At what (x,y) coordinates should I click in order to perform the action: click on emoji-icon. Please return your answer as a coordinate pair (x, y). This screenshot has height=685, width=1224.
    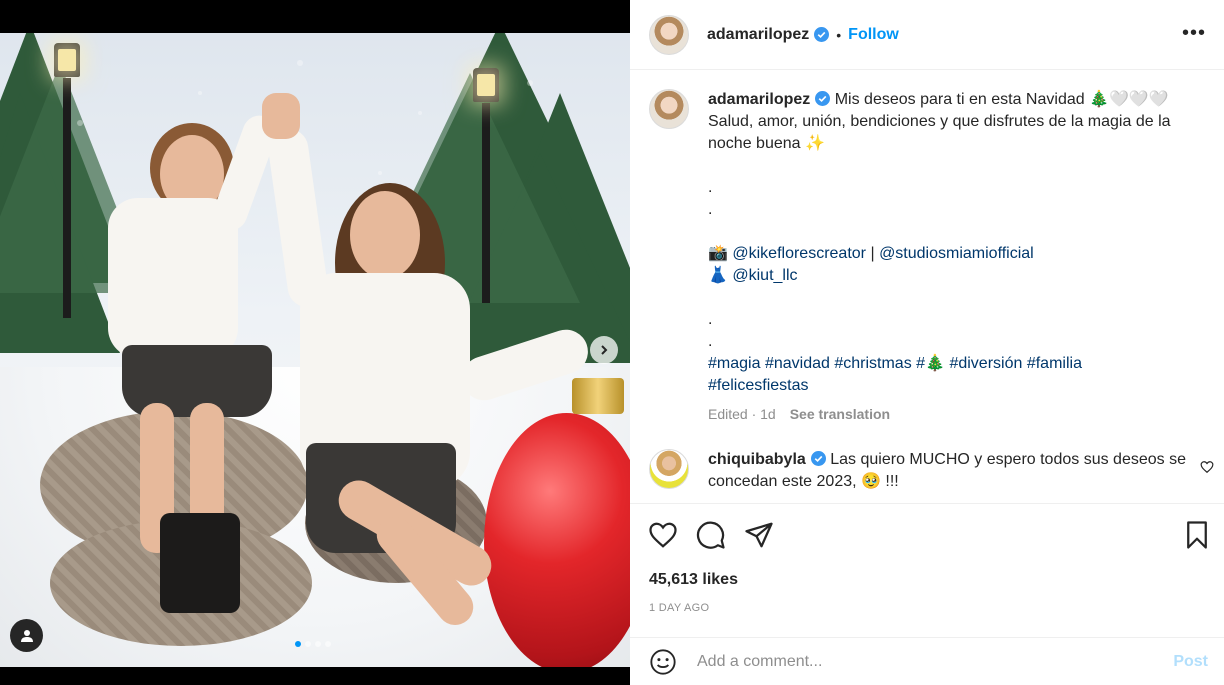
    Looking at the image, I should click on (663, 662).